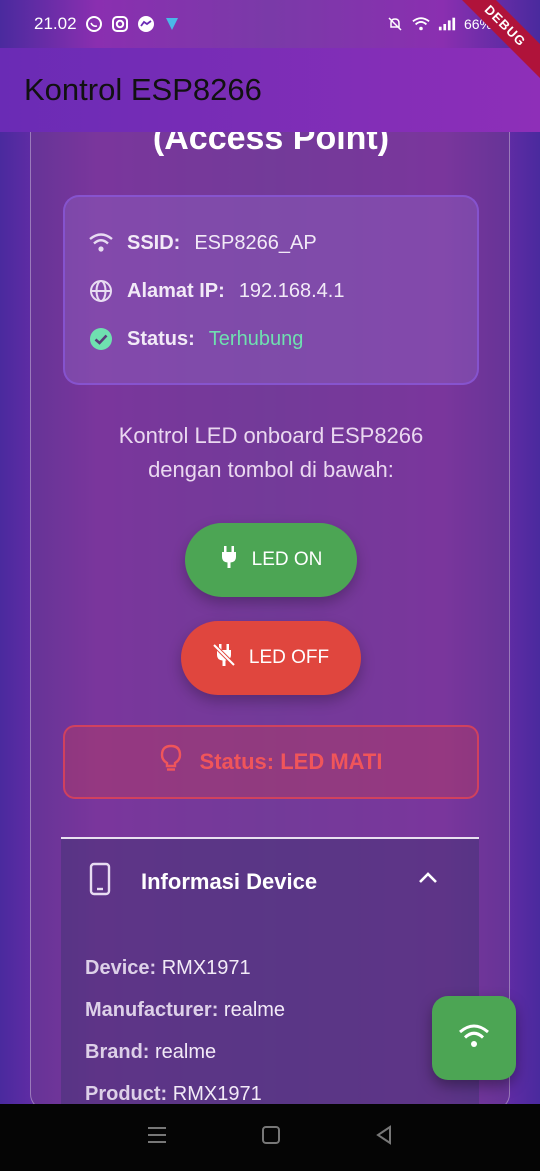 The image size is (540, 1171). I want to click on brand-value: realme, so click(186, 1052).